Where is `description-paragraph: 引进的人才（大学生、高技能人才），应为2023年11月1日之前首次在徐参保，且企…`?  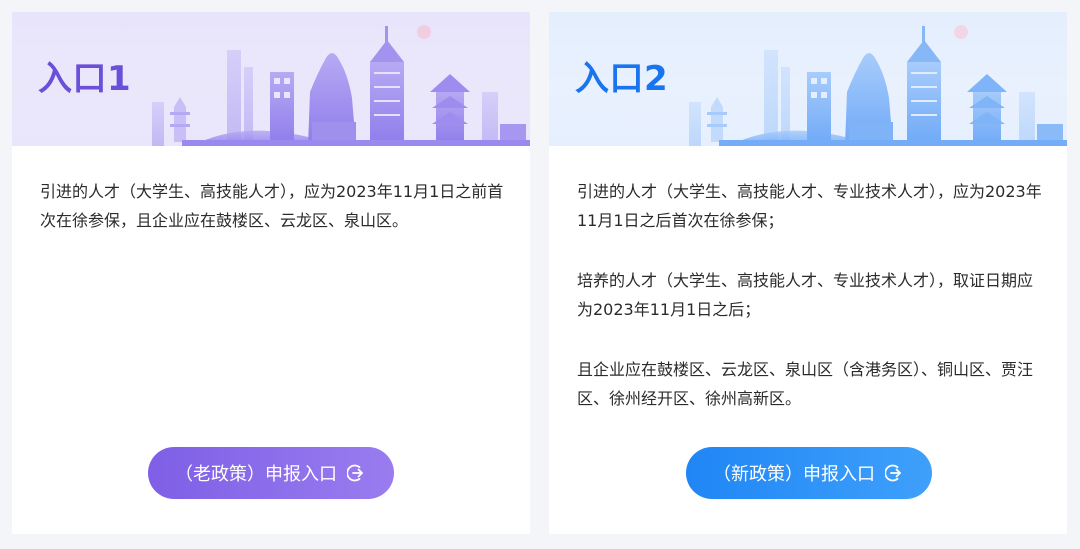 description-paragraph: 引进的人才（大学生、高技能人才），应为2023年11月1日之前首次在徐参保，且企… is located at coordinates (272, 206).